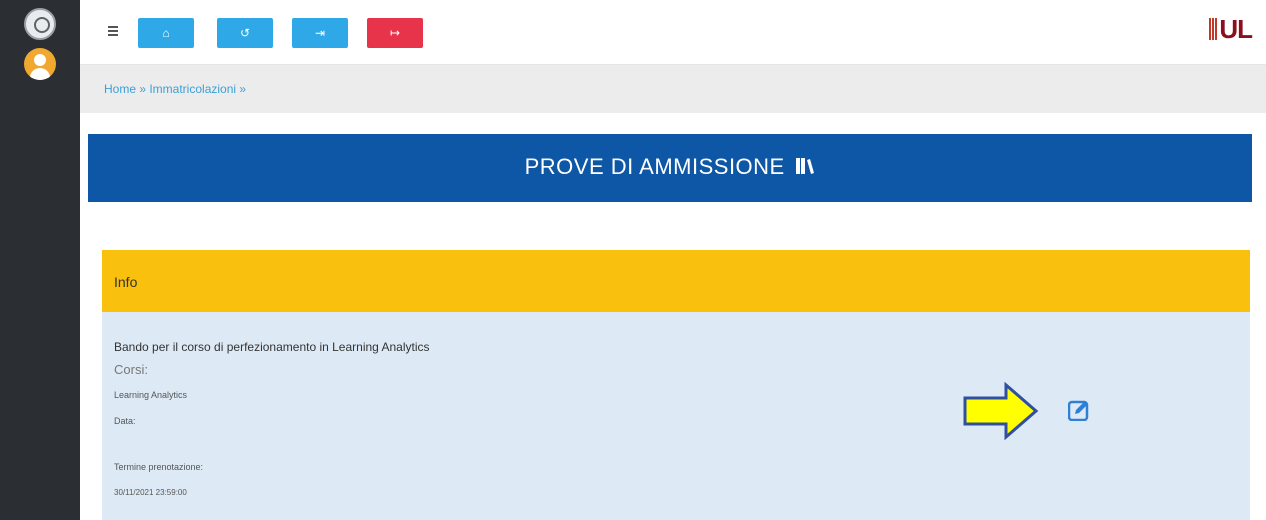  I want to click on logout-button: ↦, so click(395, 33).